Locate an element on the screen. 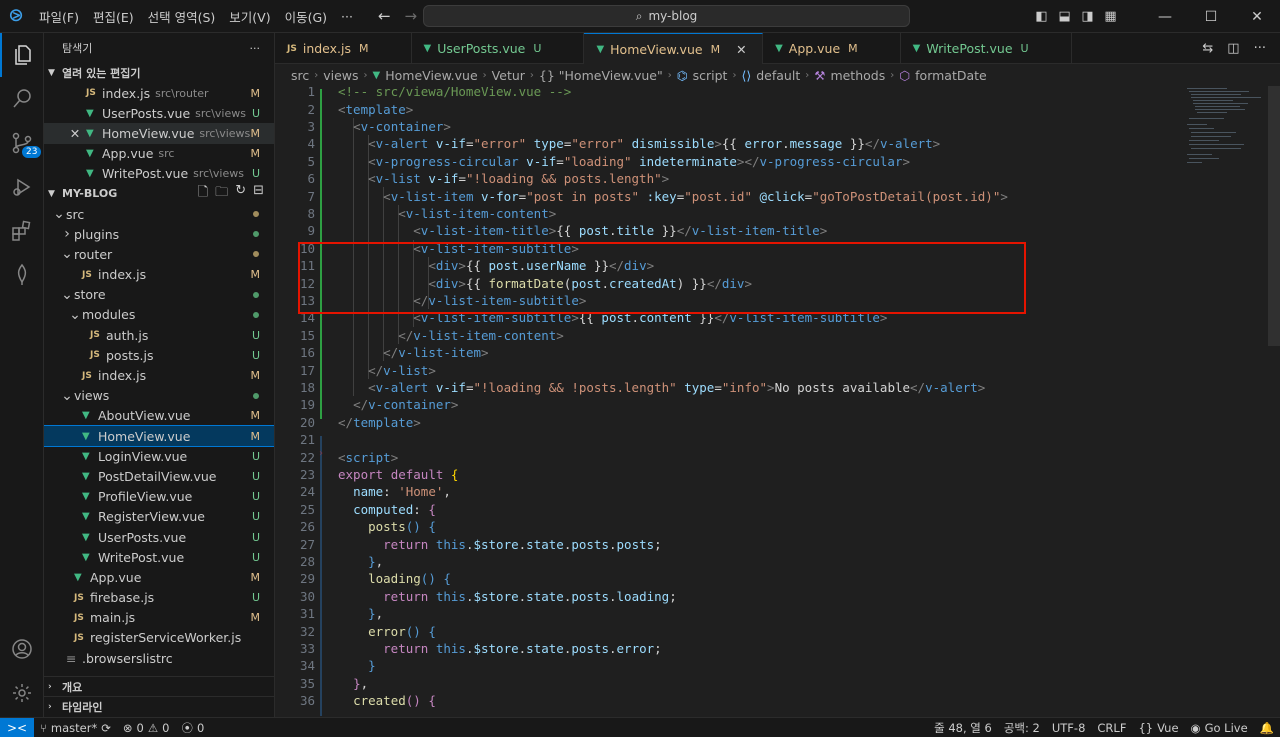 The height and width of the screenshot is (737, 1280). code-line: 2 <template> is located at coordinates (725, 108).